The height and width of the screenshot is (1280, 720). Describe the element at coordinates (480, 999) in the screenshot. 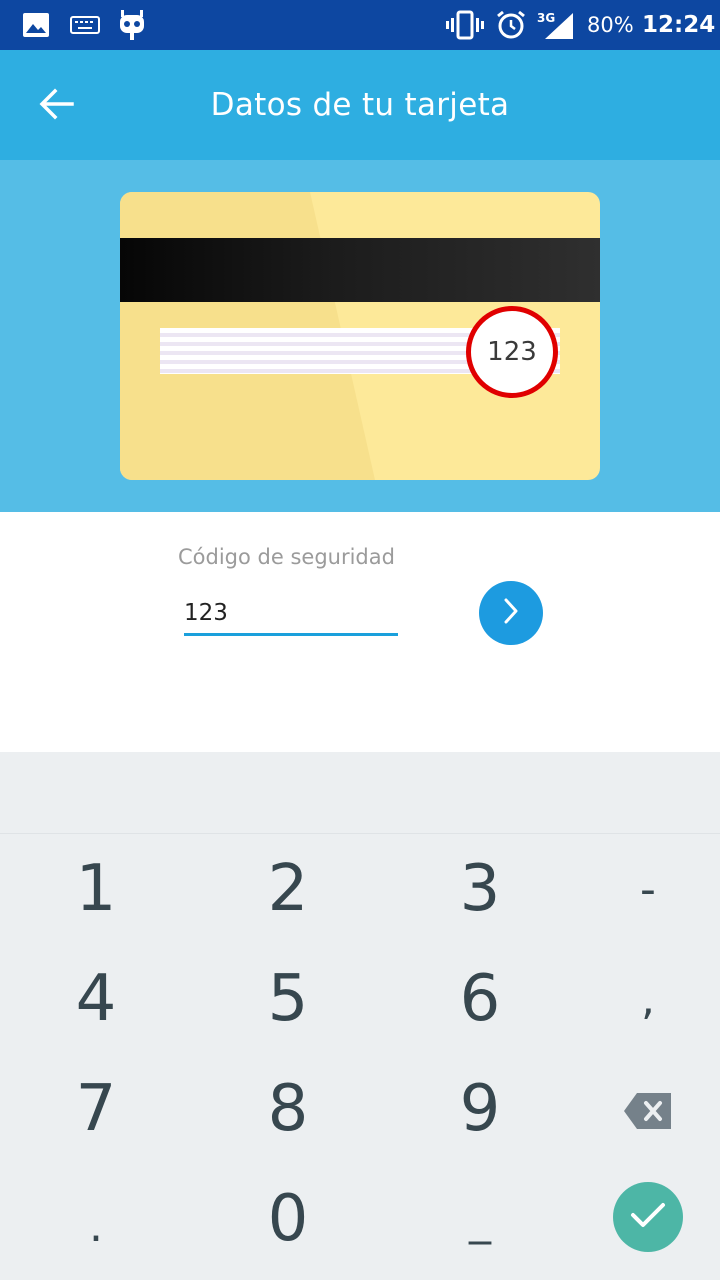

I see `key-6: 6` at that location.